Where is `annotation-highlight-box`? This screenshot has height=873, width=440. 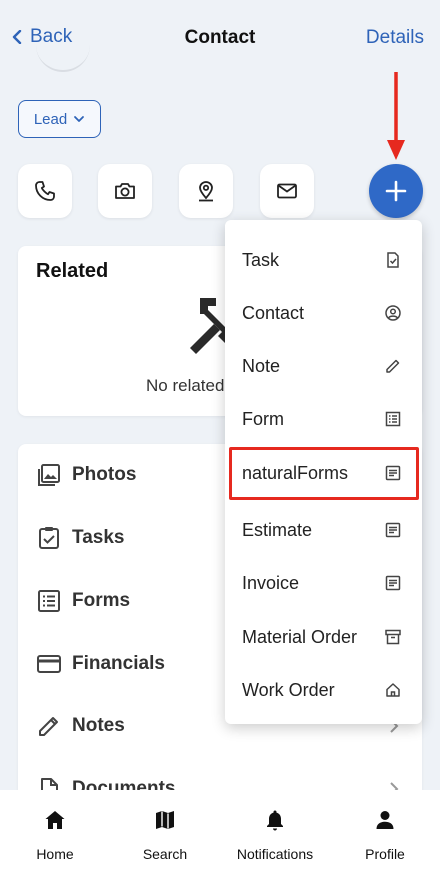
annotation-highlight-box is located at coordinates (324, 473).